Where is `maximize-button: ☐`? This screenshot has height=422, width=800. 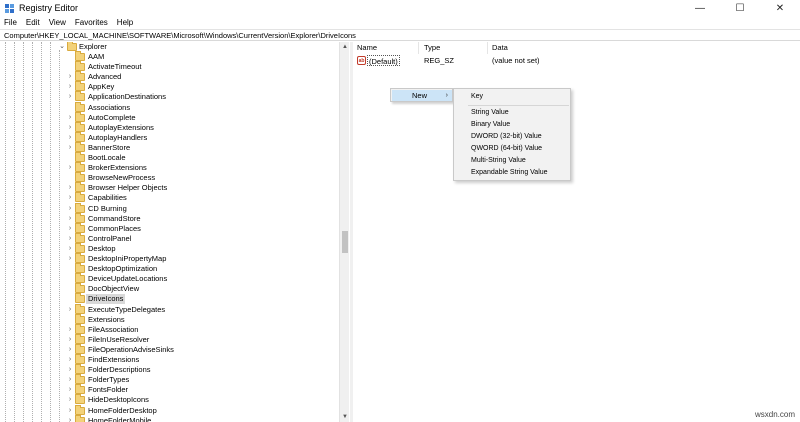 maximize-button: ☐ is located at coordinates (740, 8).